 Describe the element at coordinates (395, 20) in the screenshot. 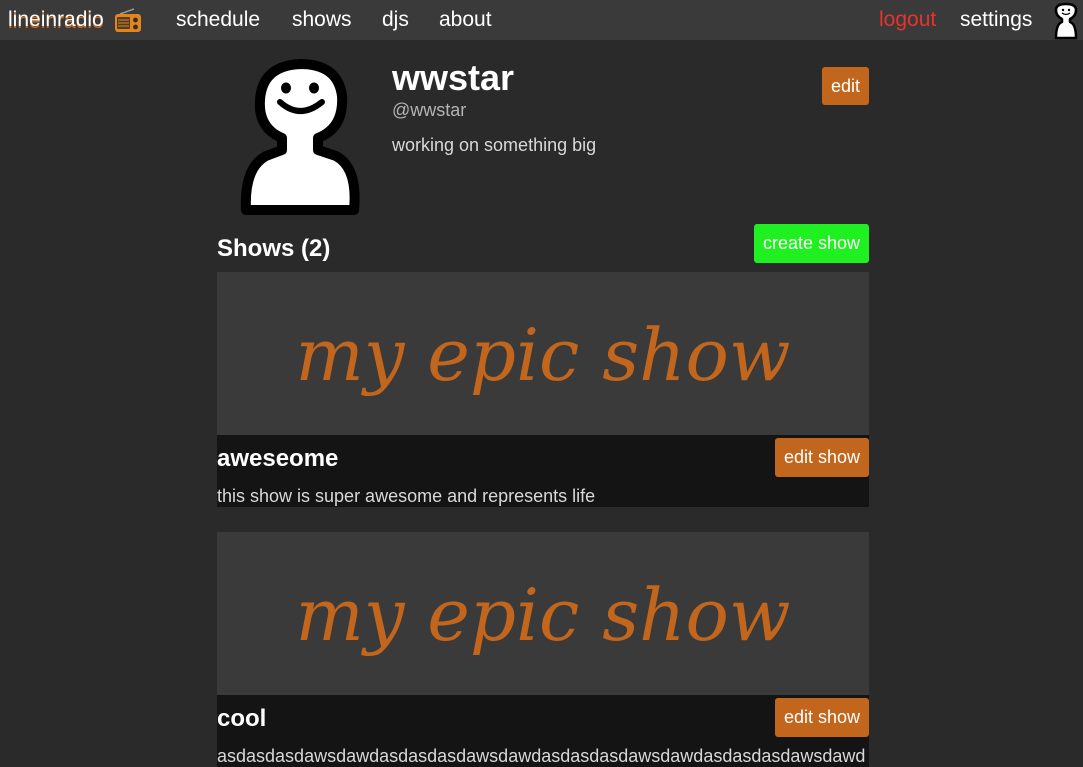

I see `nav-link-djs: djs` at that location.